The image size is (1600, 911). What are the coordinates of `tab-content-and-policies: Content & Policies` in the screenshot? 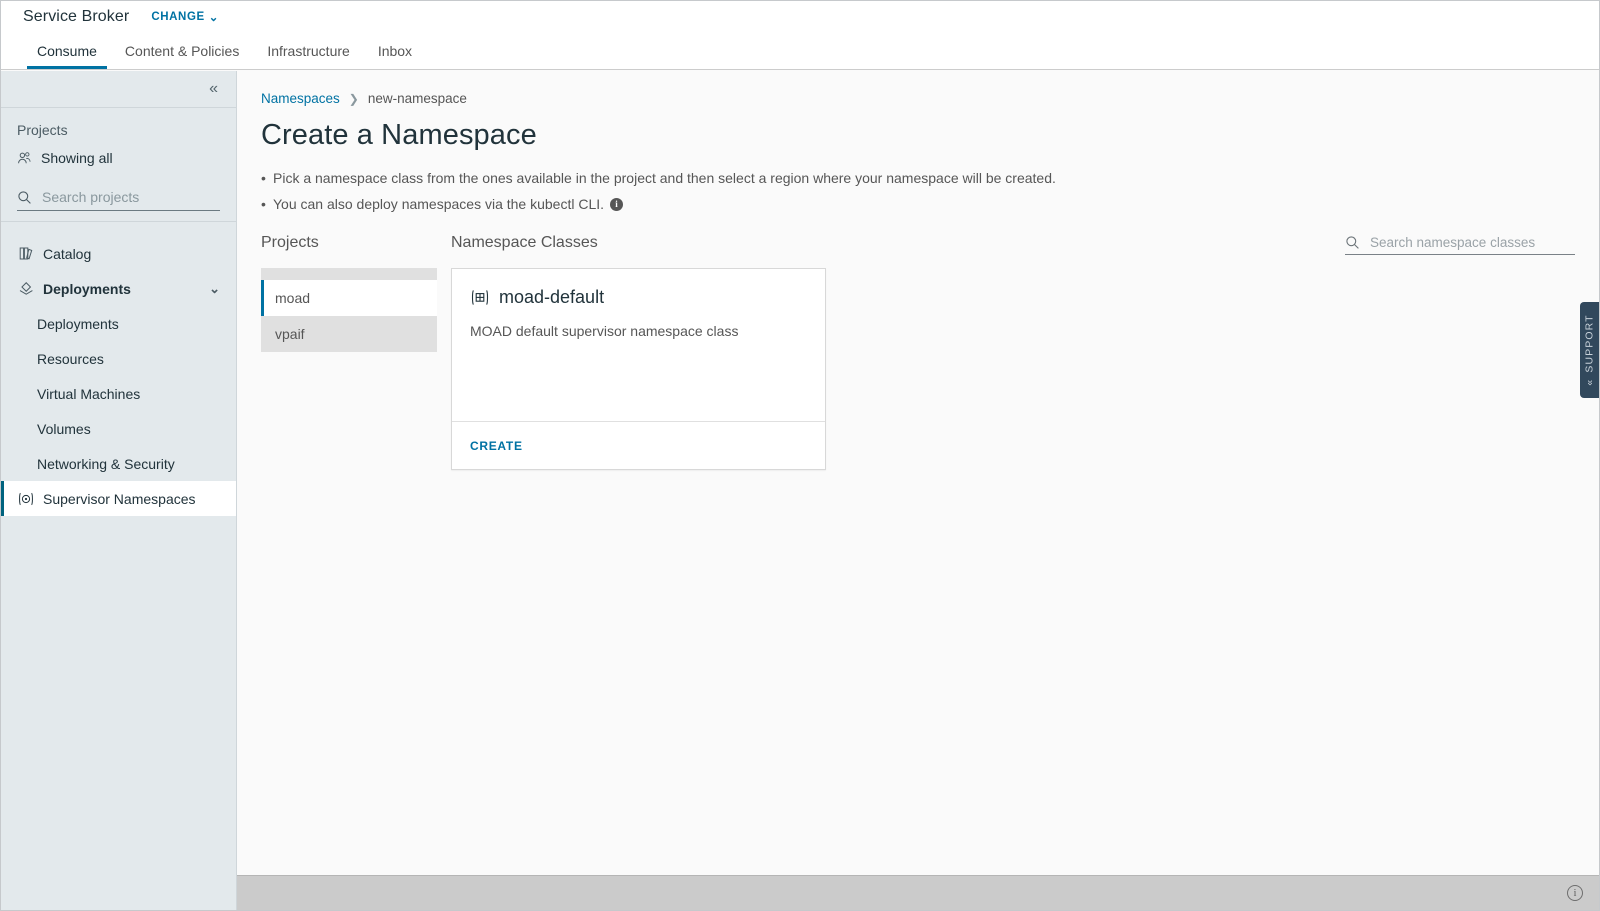 It's located at (182, 50).